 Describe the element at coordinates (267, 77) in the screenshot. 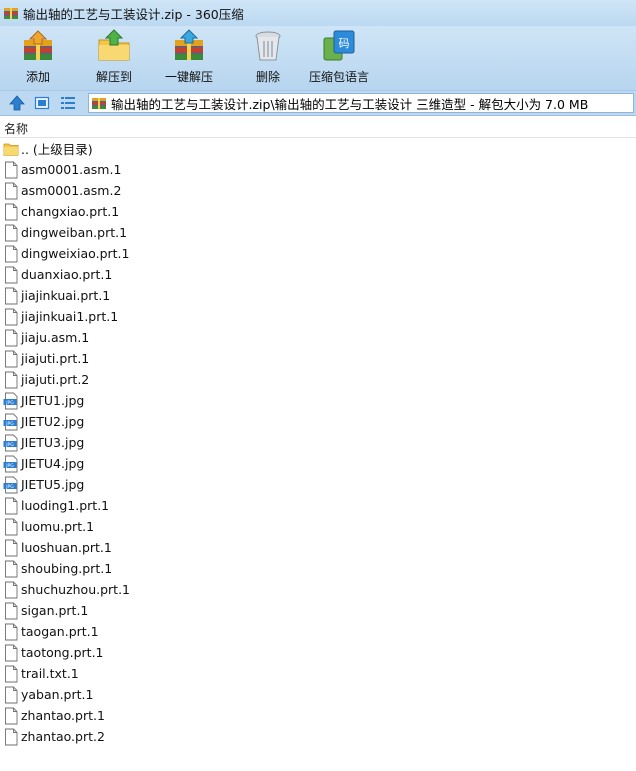

I see `delete-label: 删除` at that location.